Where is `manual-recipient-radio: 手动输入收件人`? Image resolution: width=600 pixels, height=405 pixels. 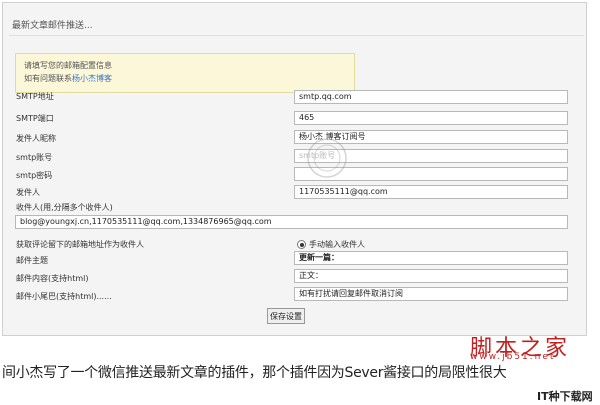
manual-recipient-radio: 手动输入收件人 is located at coordinates (331, 244).